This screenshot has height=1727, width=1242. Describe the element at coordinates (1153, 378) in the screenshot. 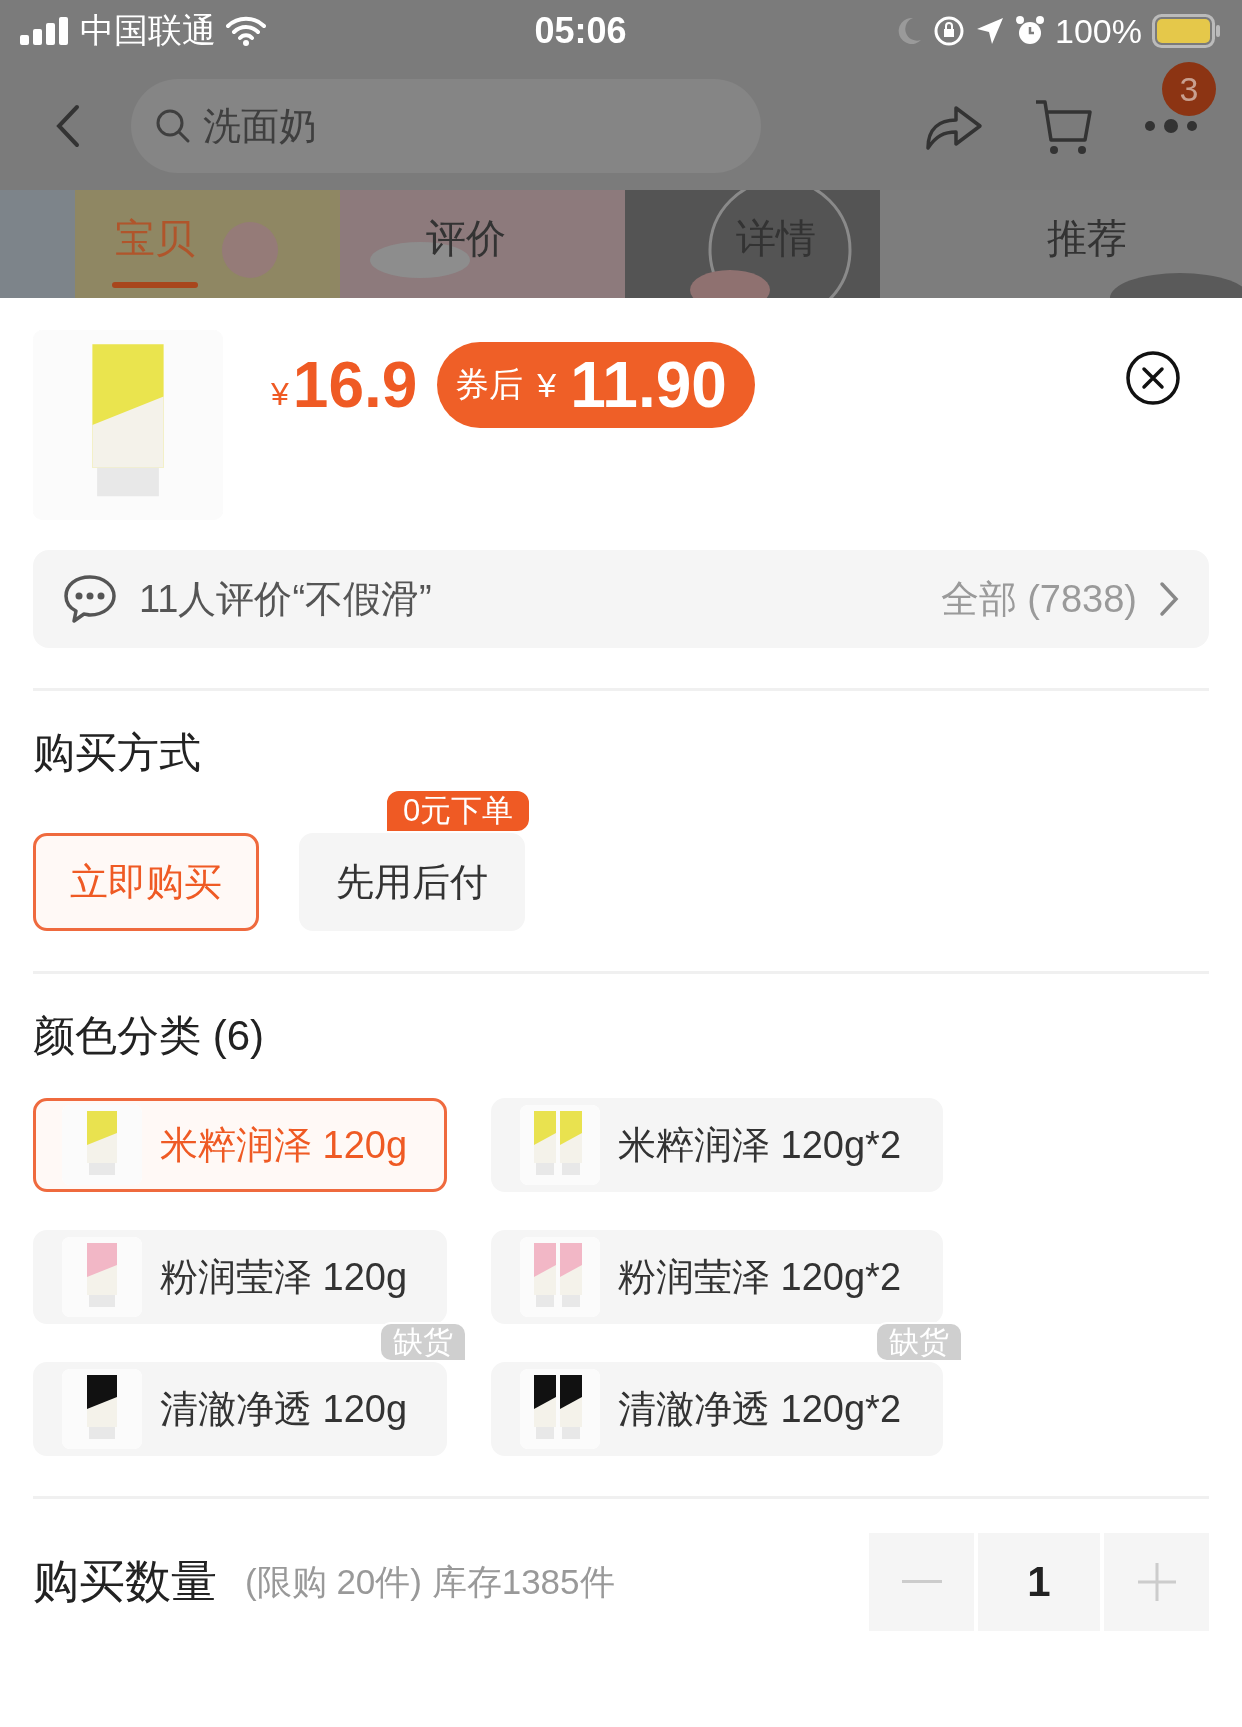

I see `close-icon` at that location.